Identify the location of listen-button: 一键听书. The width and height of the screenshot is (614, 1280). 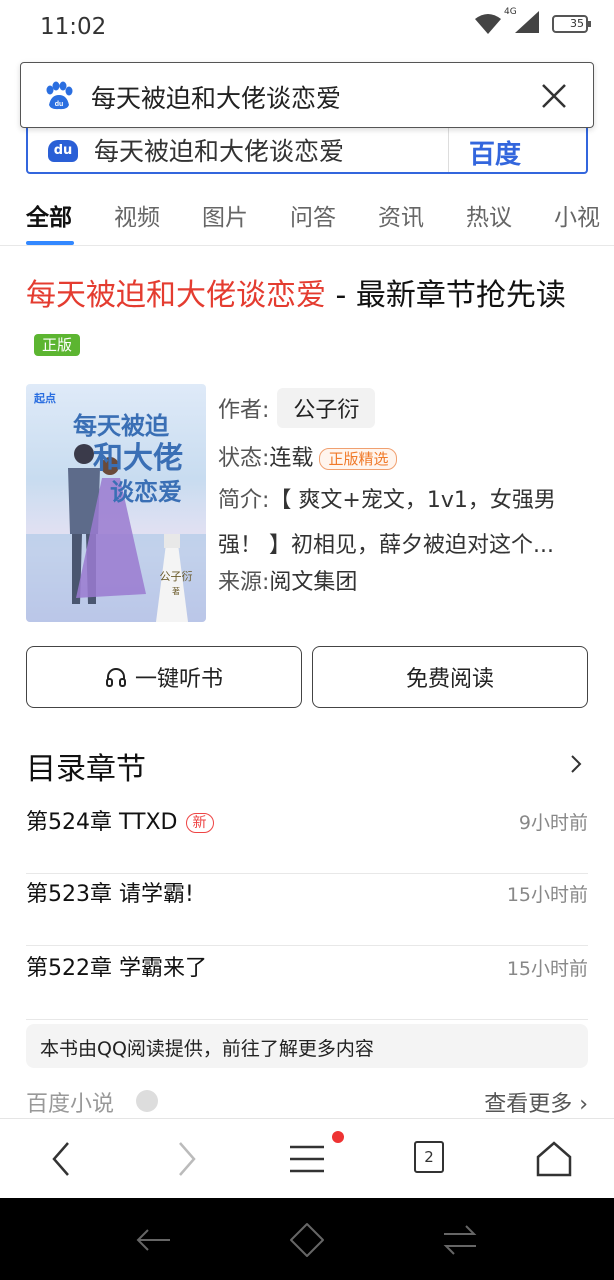
(164, 677).